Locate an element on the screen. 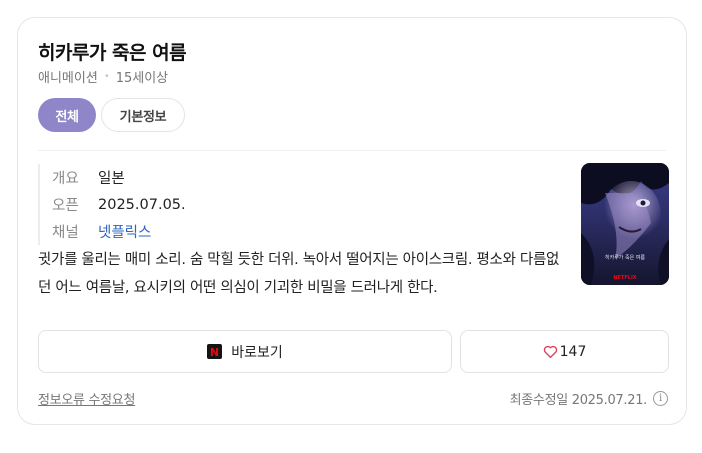  open-date: 2025.07.05. is located at coordinates (142, 204).